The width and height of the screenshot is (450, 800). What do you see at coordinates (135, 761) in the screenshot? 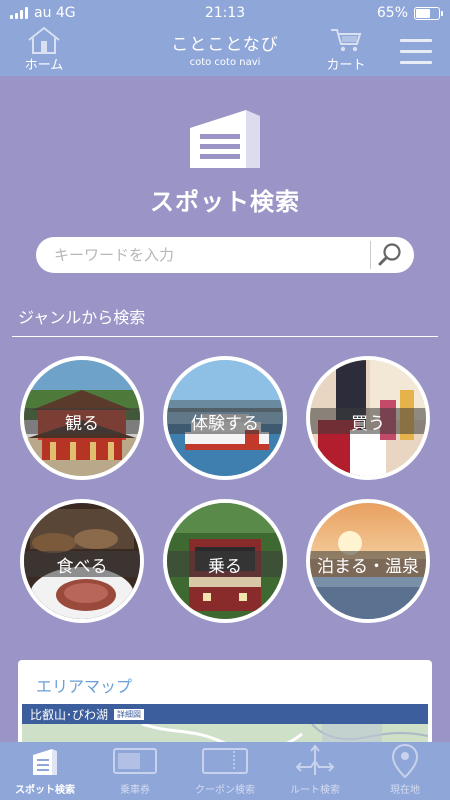
I see `ticket-icon` at bounding box center [135, 761].